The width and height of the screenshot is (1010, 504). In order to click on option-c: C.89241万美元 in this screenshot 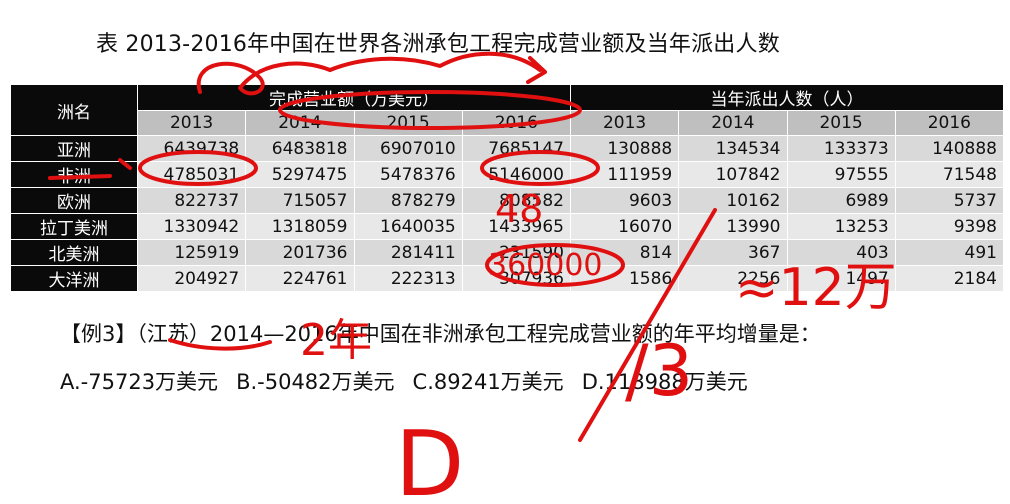, I will do `click(488, 382)`.